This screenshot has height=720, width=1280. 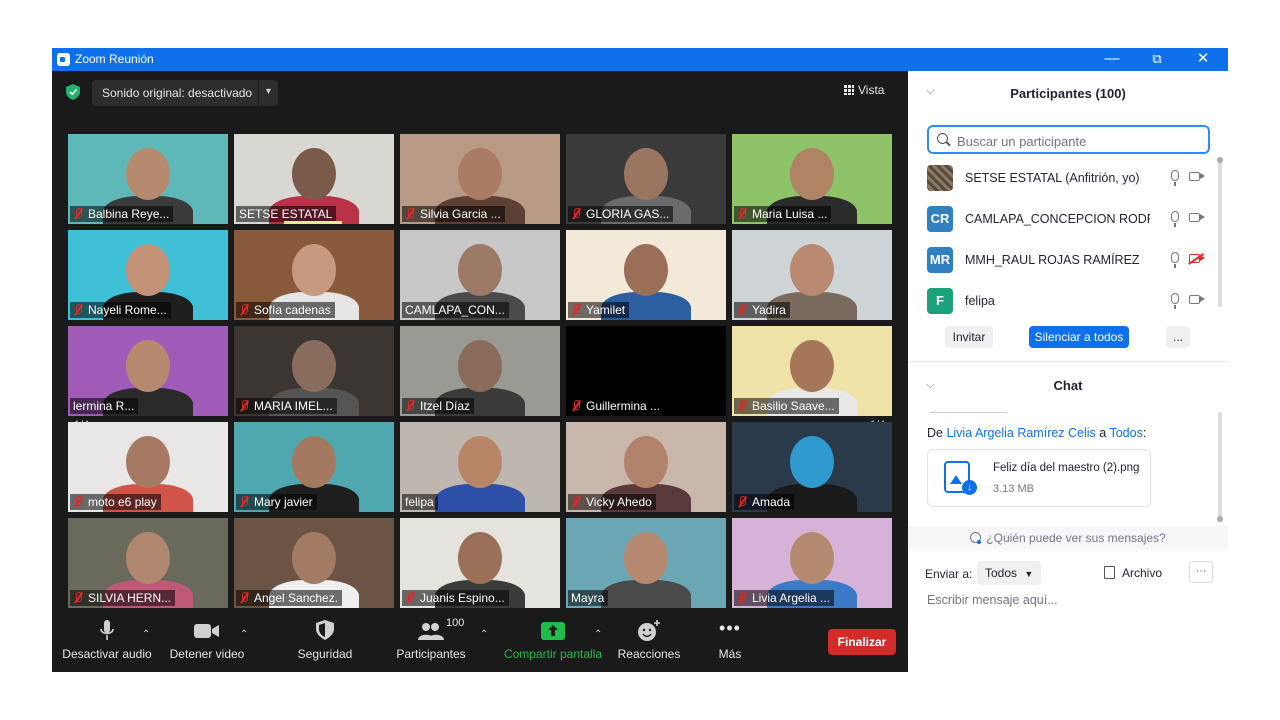 I want to click on reactions-button: Reacciones, so click(x=649, y=639).